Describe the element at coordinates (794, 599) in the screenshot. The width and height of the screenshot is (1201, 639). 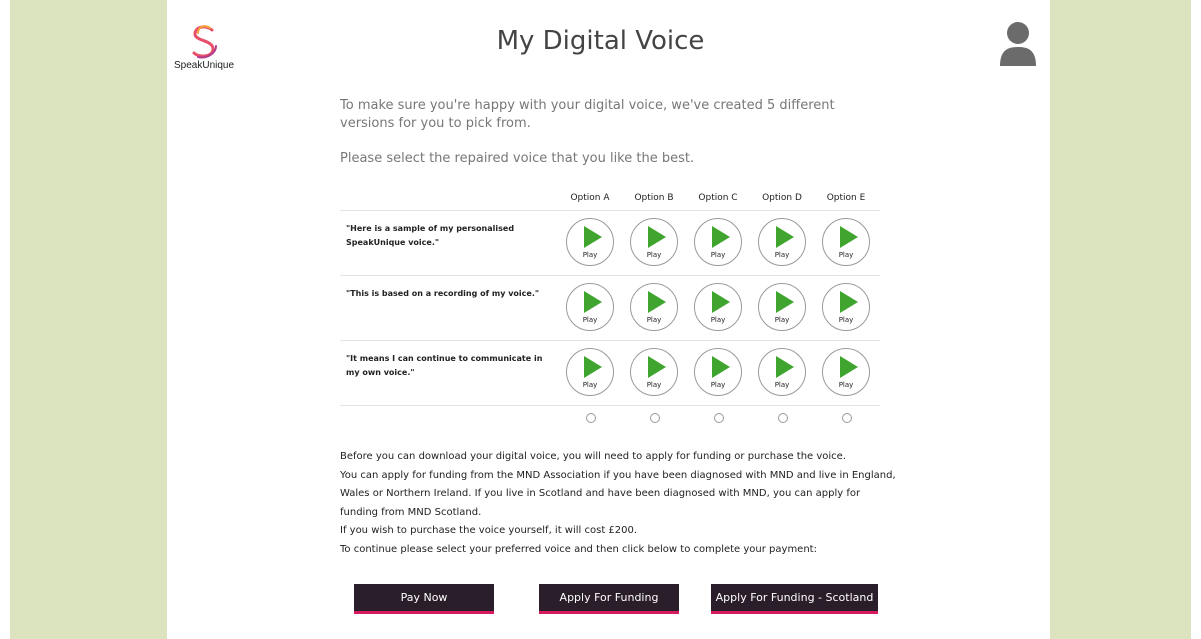
I see `apply-for-funding-scotland-button: Apply For Funding - Scotland` at that location.